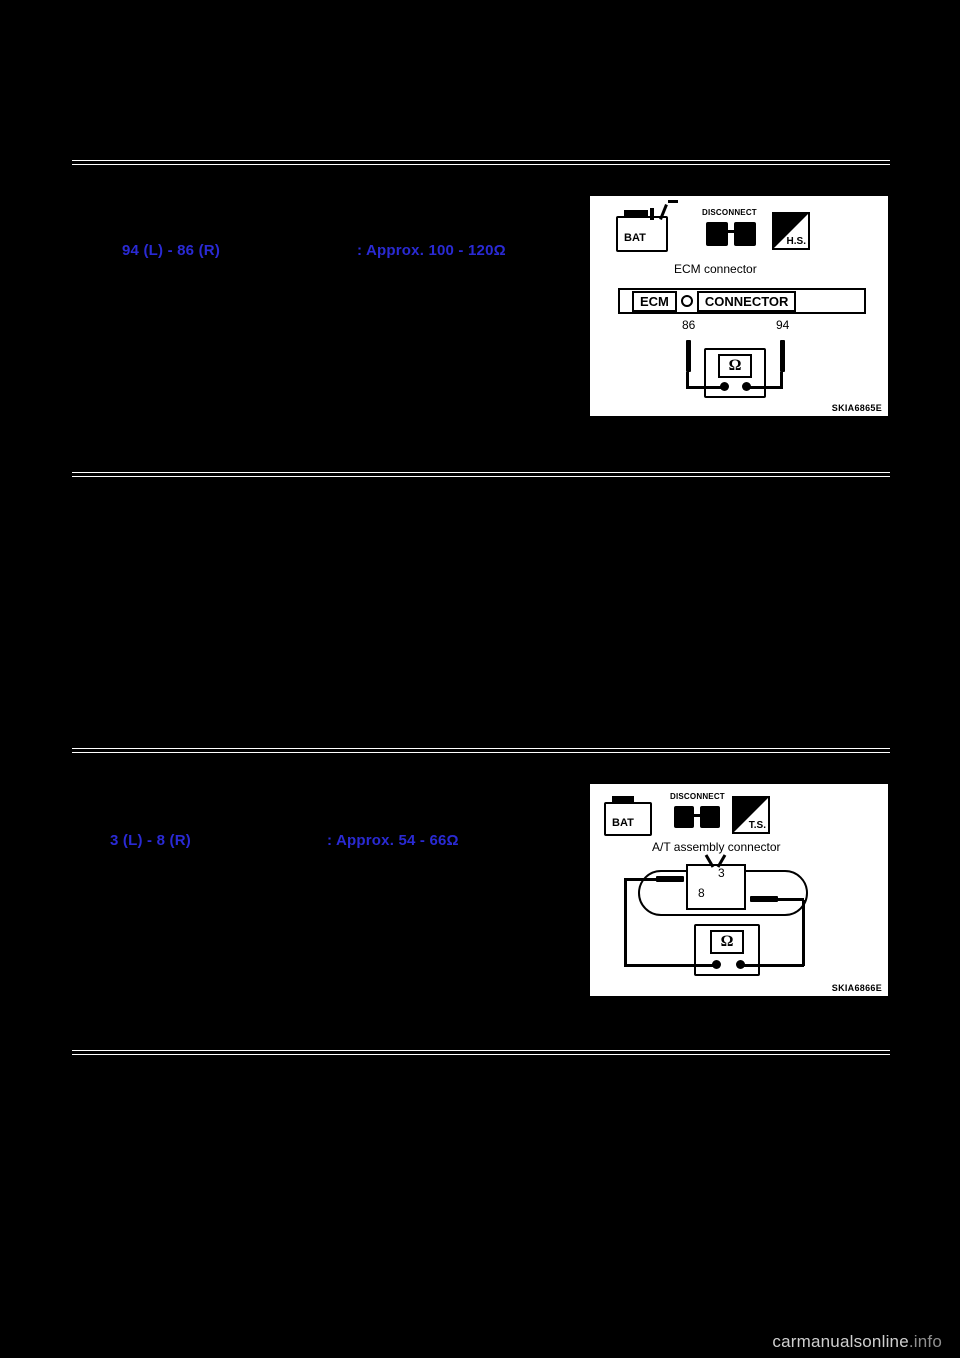  Describe the element at coordinates (856, 408) in the screenshot. I see `ecm-figure-caption: SKIA6865E` at that location.